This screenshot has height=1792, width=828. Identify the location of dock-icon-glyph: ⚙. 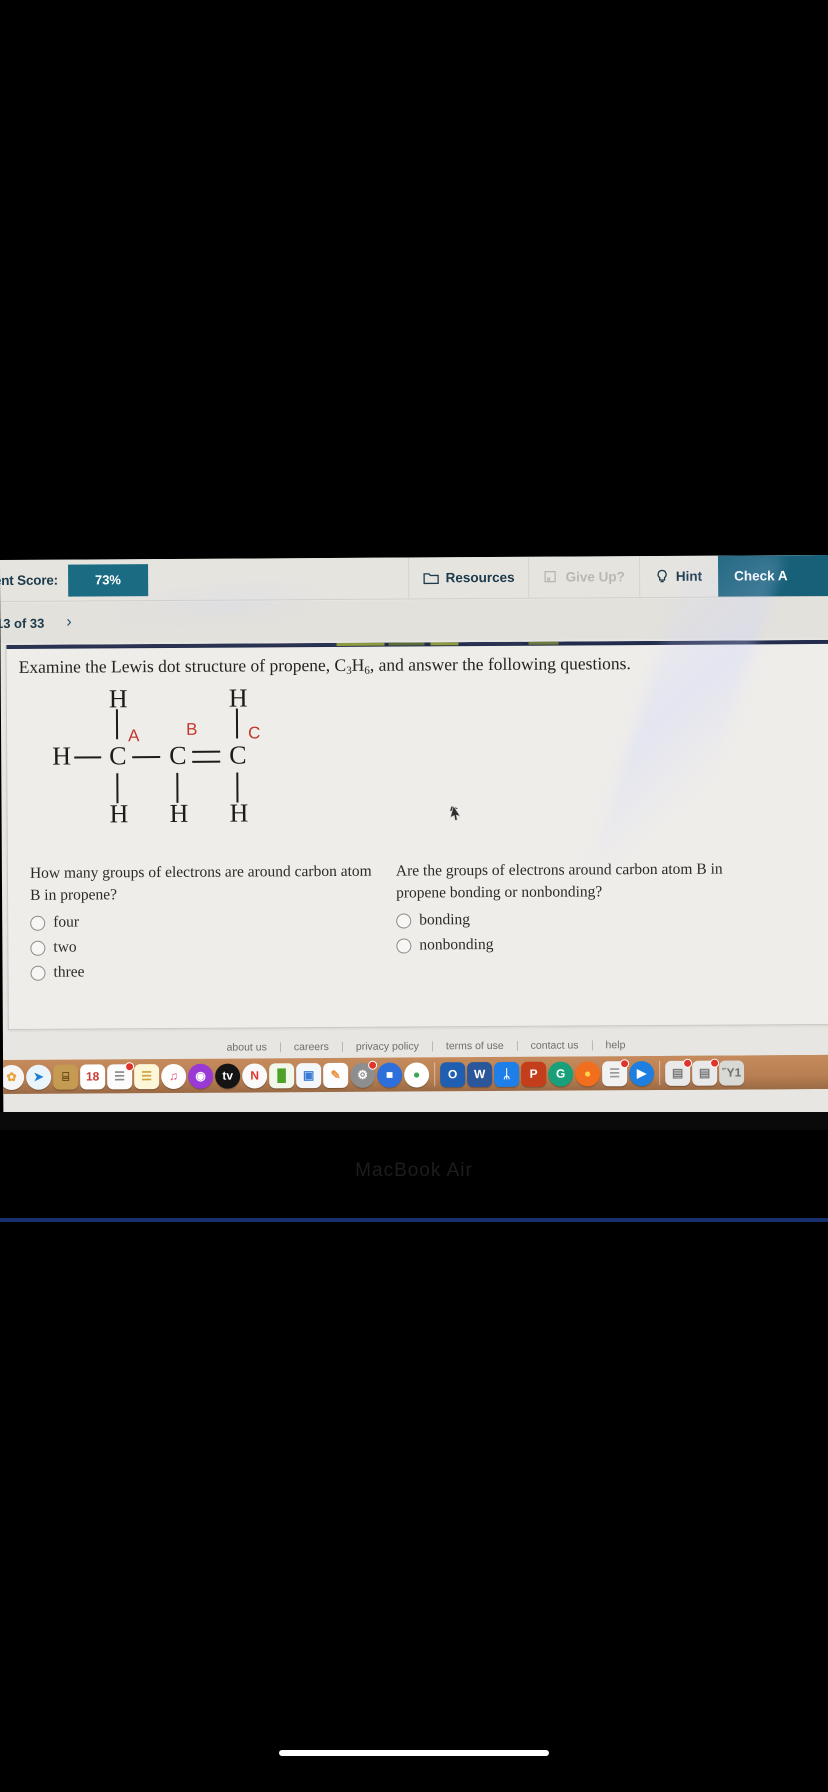
(363, 1074).